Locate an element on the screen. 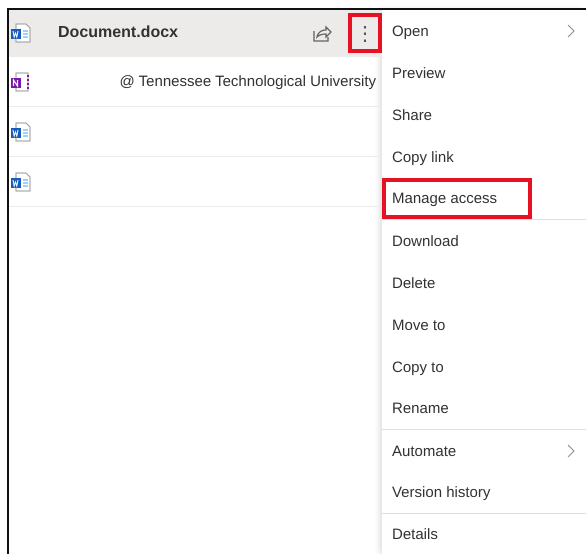  menu-item: Details is located at coordinates (484, 534).